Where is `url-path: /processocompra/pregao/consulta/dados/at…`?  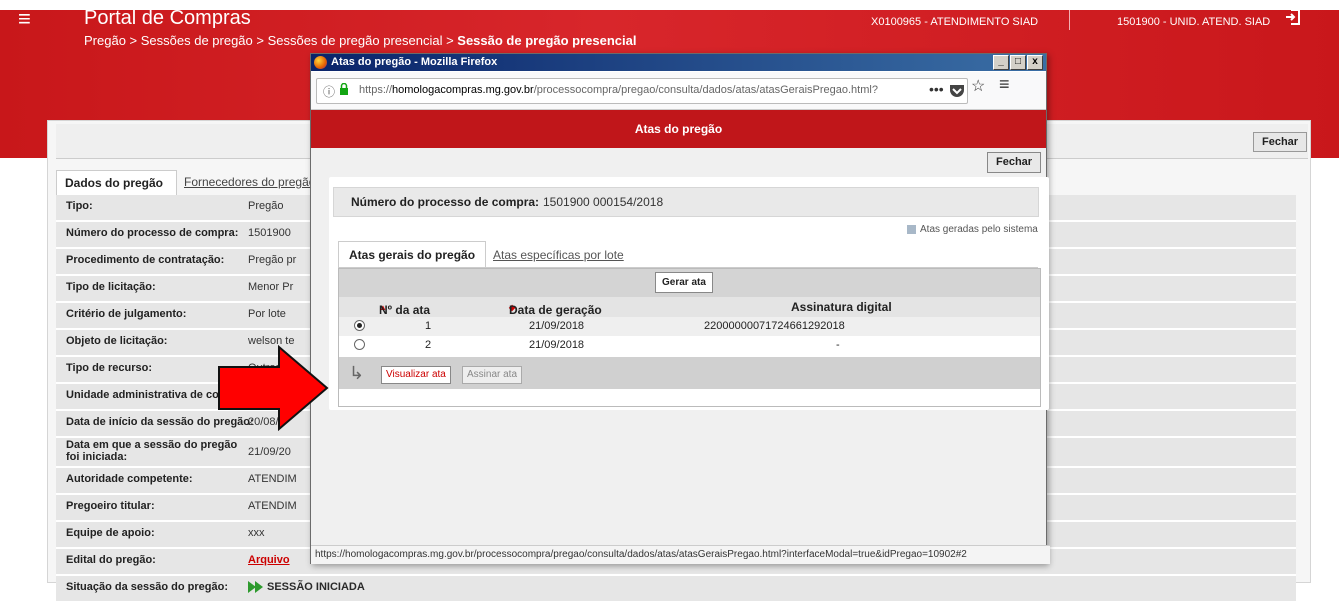 url-path: /processocompra/pregao/consulta/dados/at… is located at coordinates (705, 90).